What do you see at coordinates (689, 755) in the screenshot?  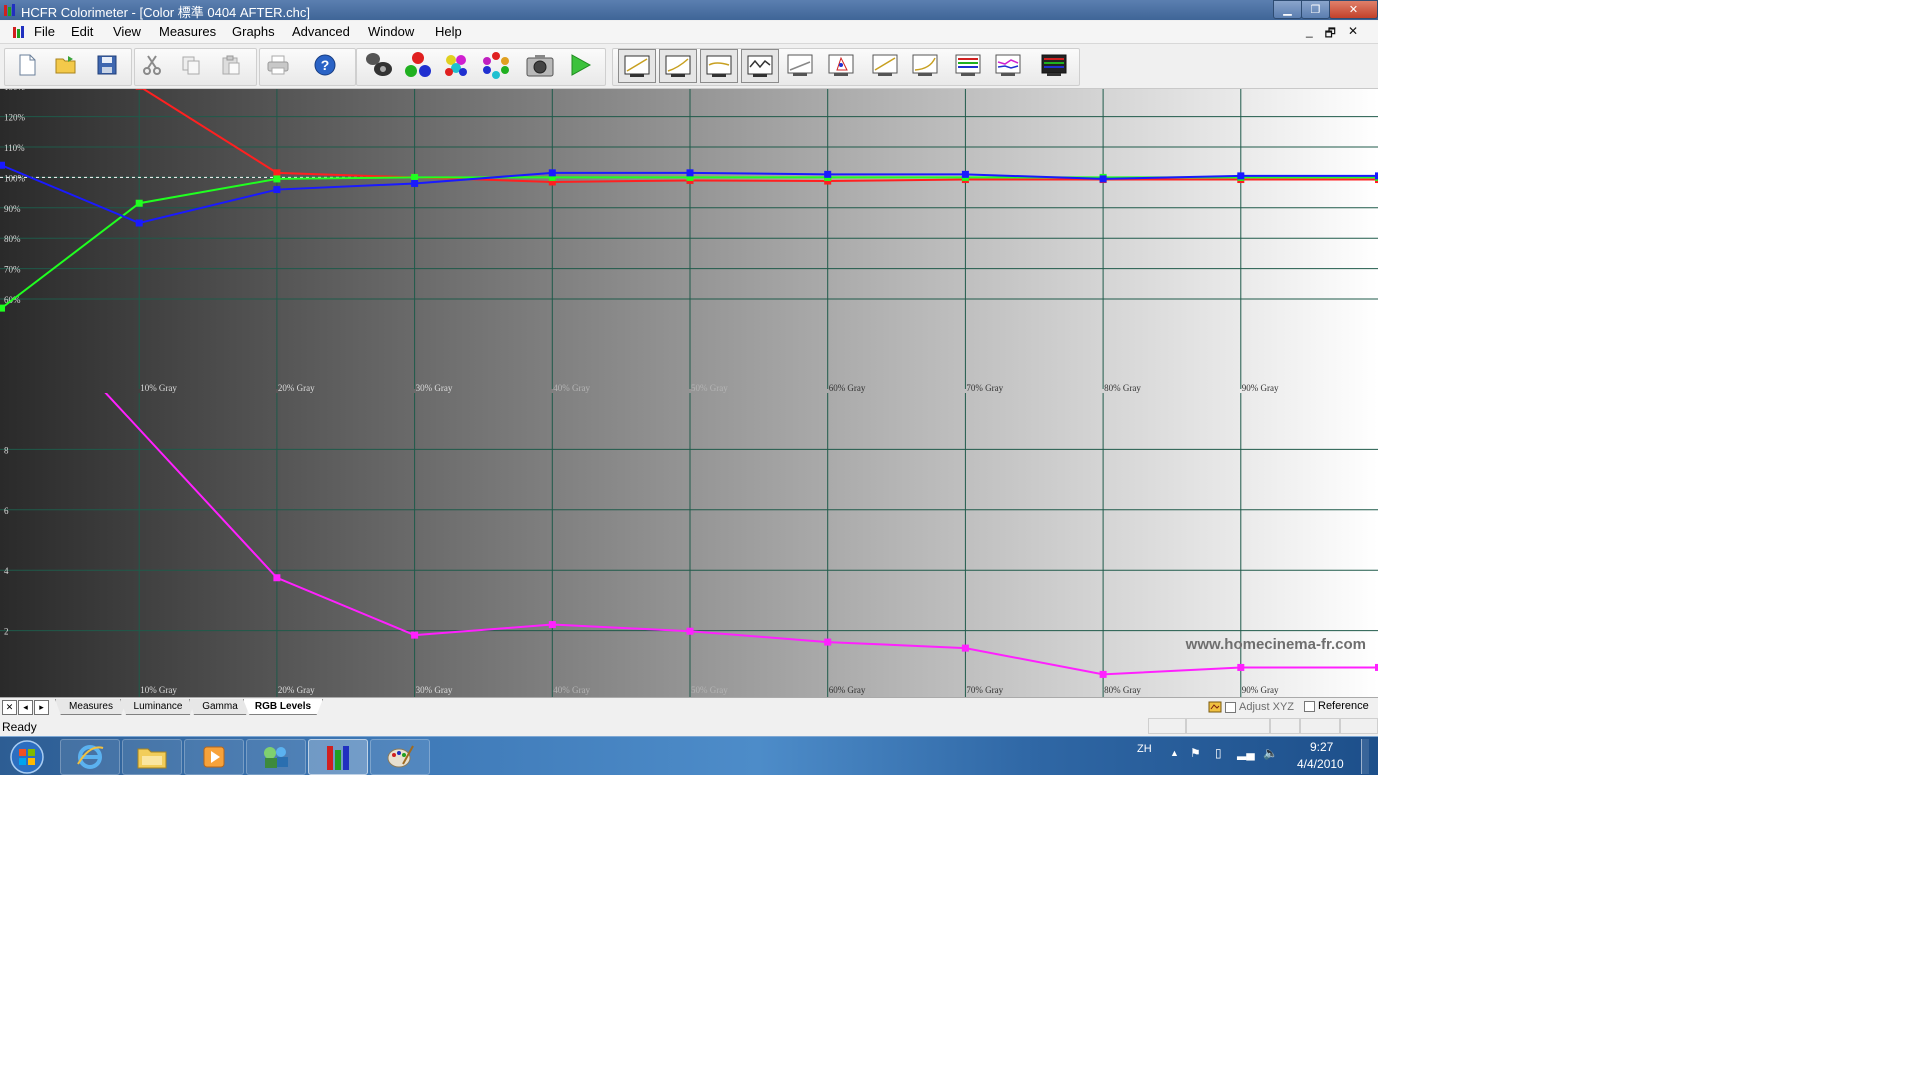 I see `taskbar: ZH ▲ ⚑ ▯ ▂▄ 🔈 9:27 4/4/2010` at bounding box center [689, 755].